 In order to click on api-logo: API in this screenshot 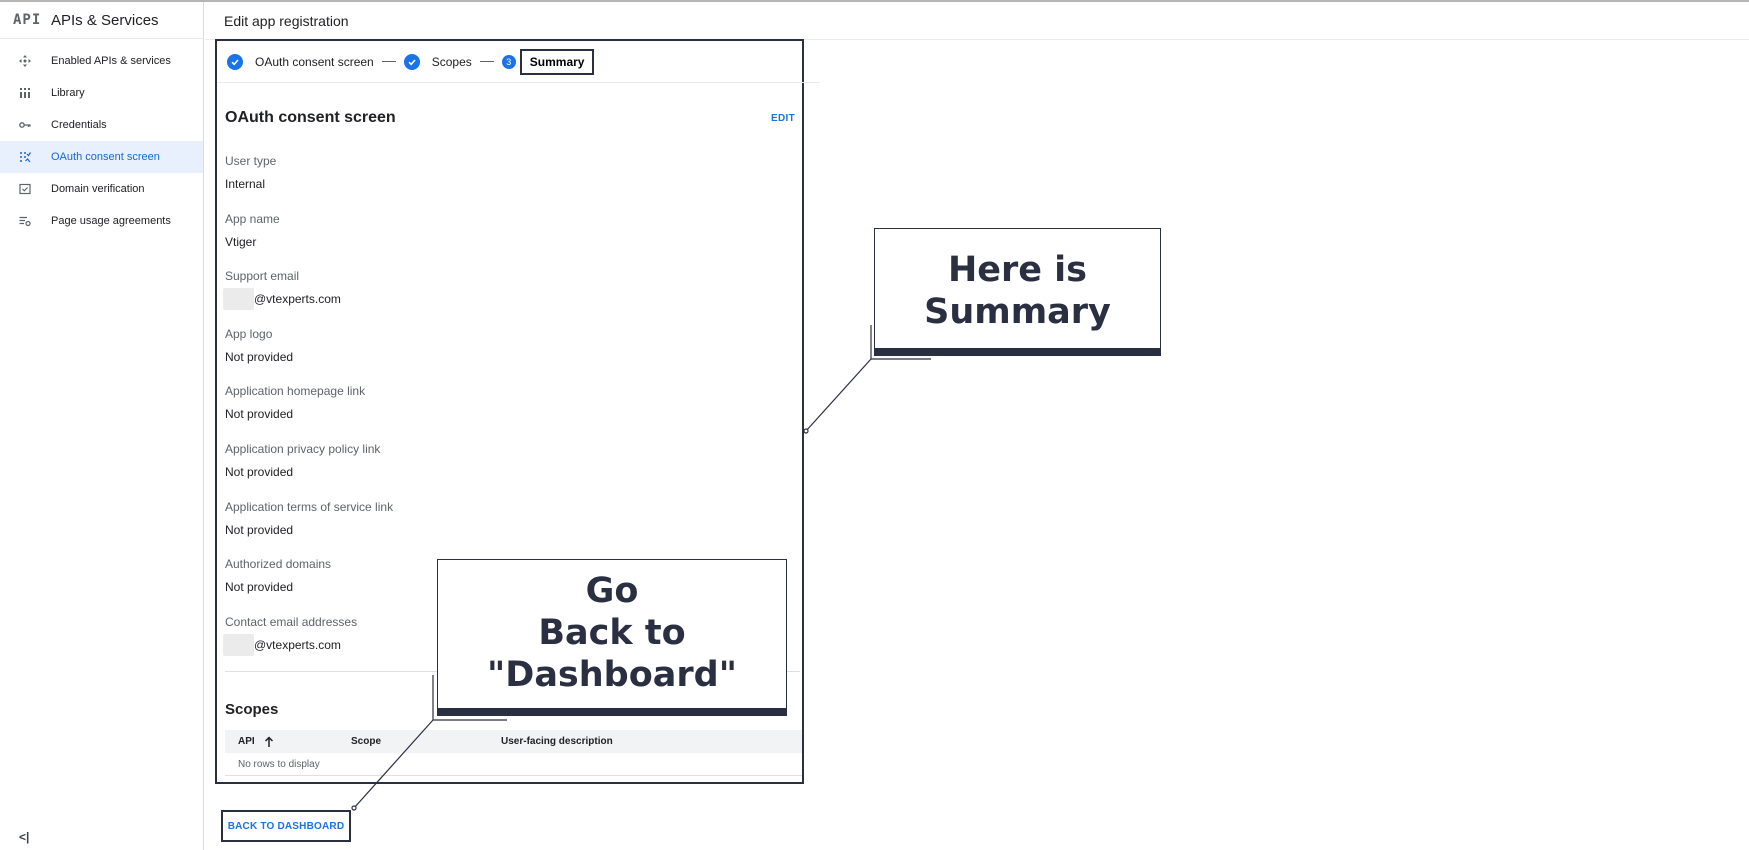, I will do `click(27, 20)`.